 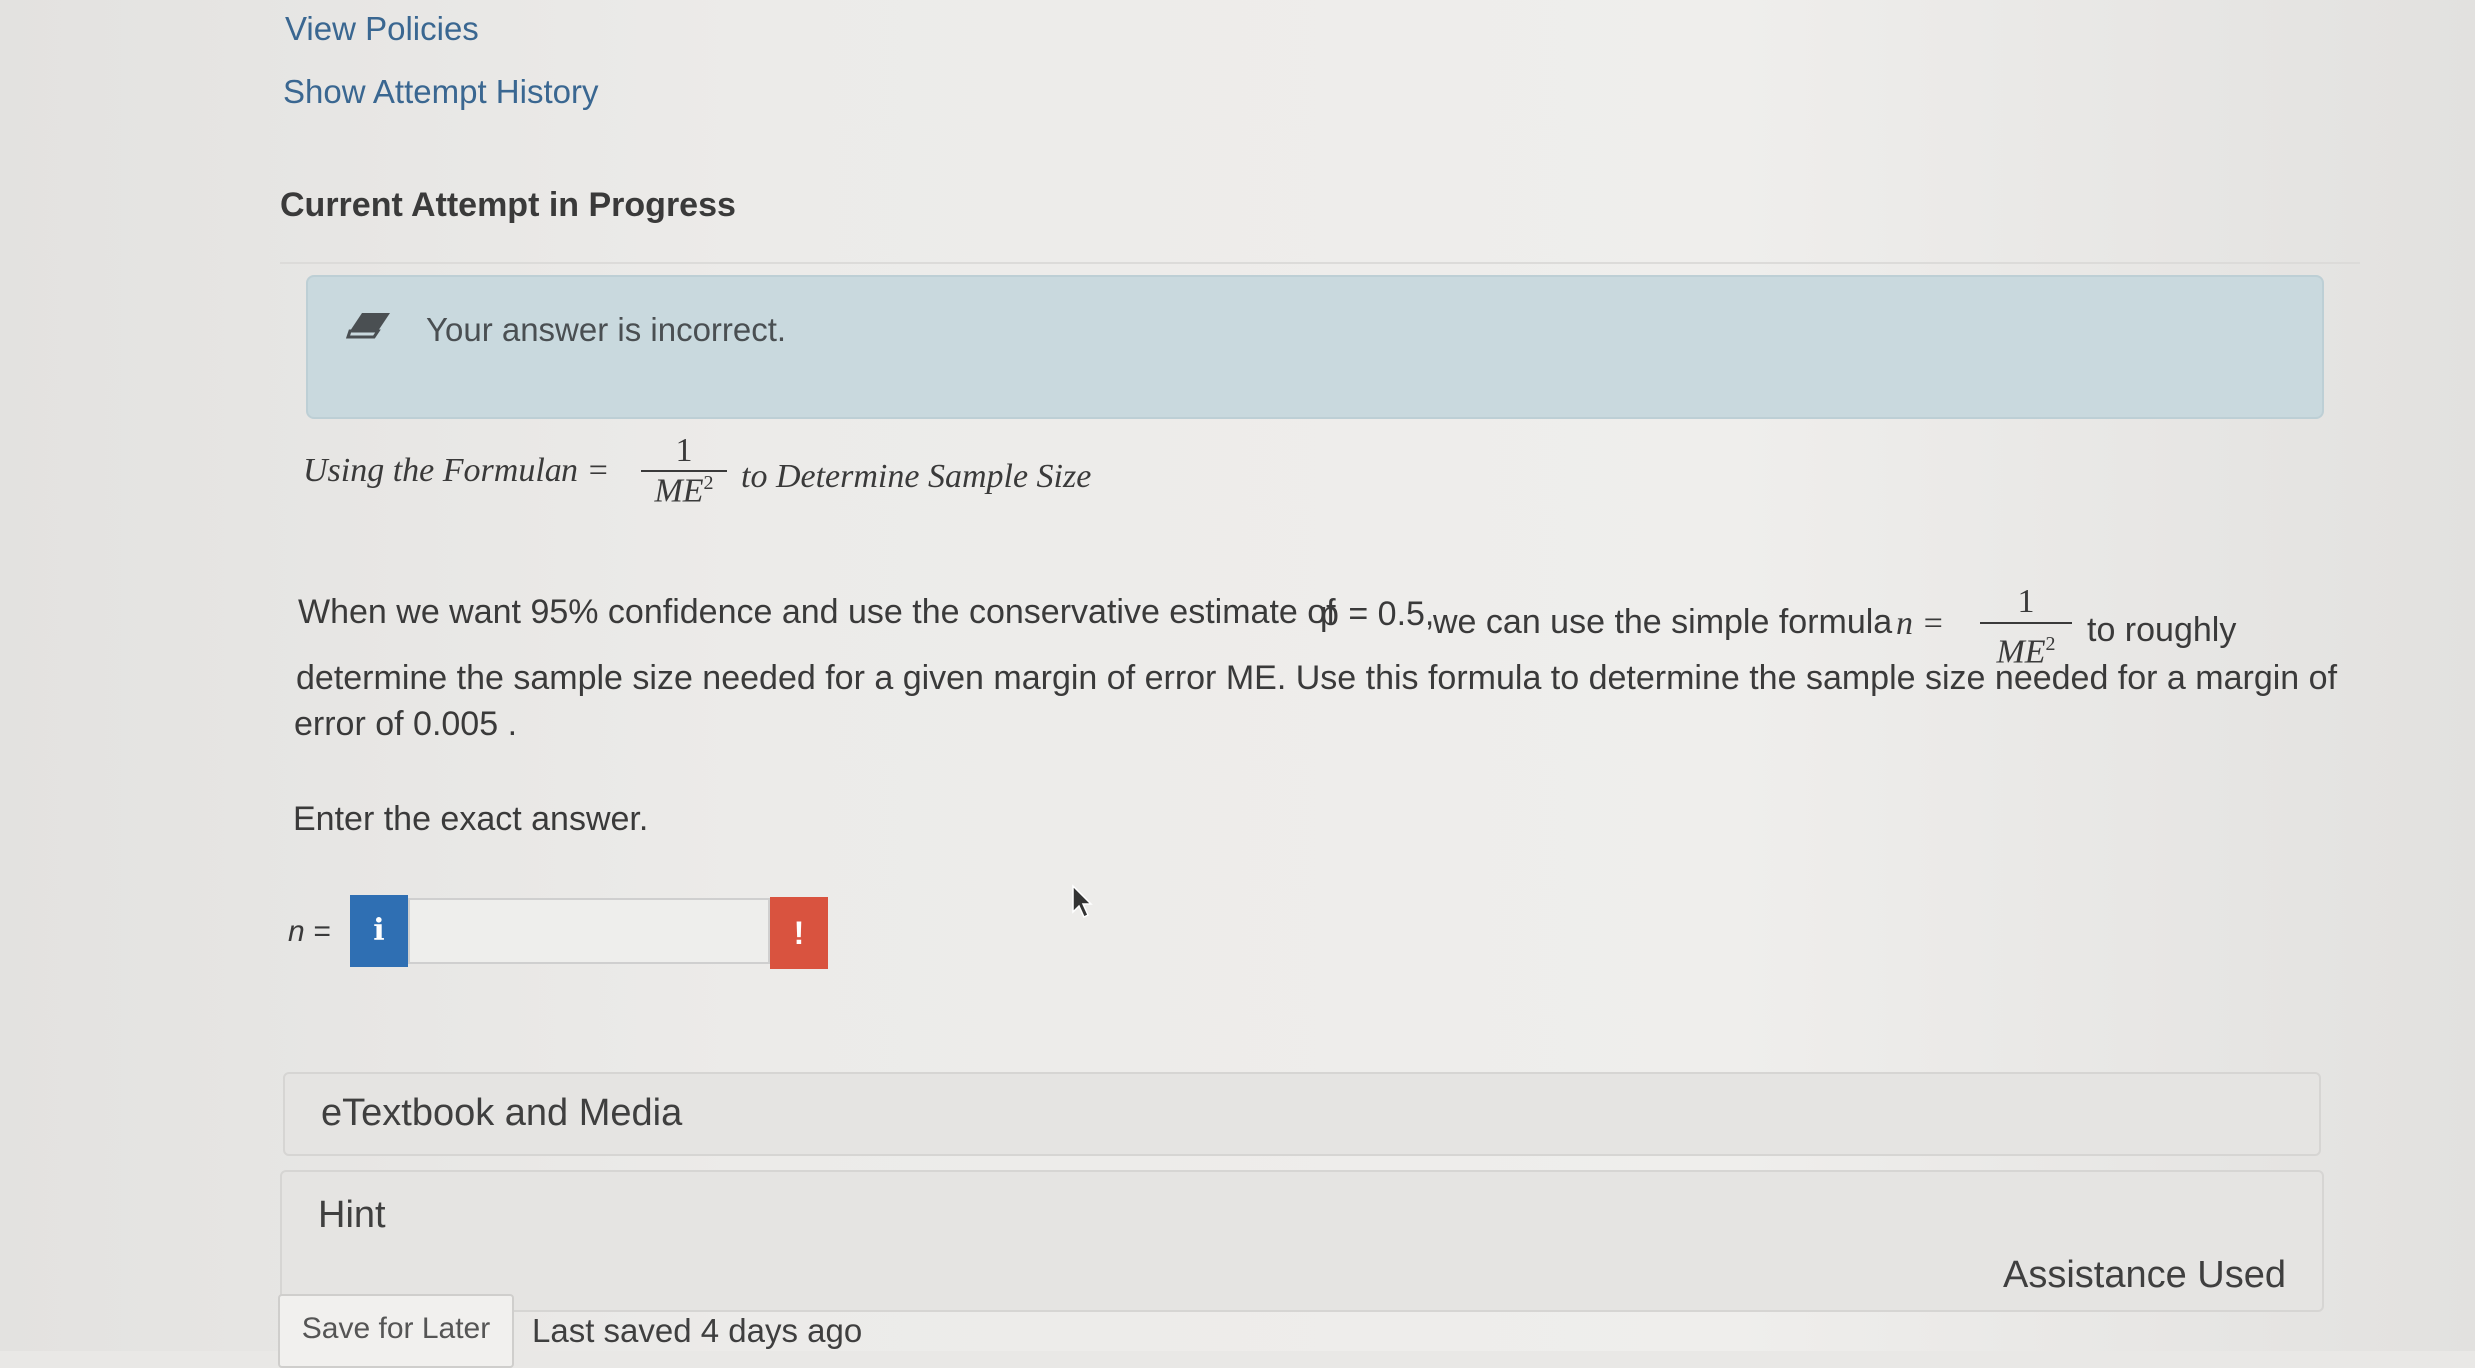 What do you see at coordinates (471, 819) in the screenshot?
I see `instruction-text: Enter the exact answer.` at bounding box center [471, 819].